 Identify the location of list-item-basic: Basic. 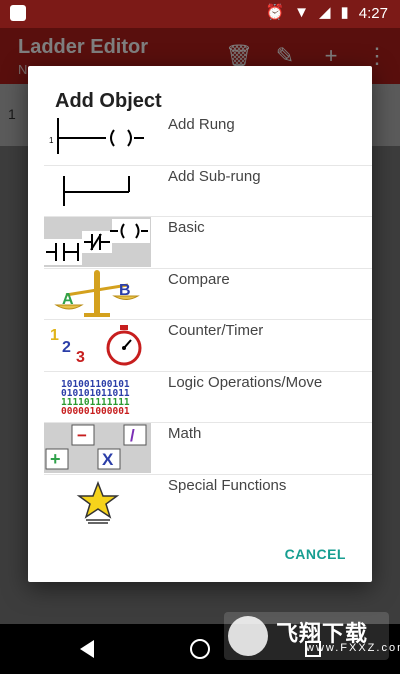
(208, 243).